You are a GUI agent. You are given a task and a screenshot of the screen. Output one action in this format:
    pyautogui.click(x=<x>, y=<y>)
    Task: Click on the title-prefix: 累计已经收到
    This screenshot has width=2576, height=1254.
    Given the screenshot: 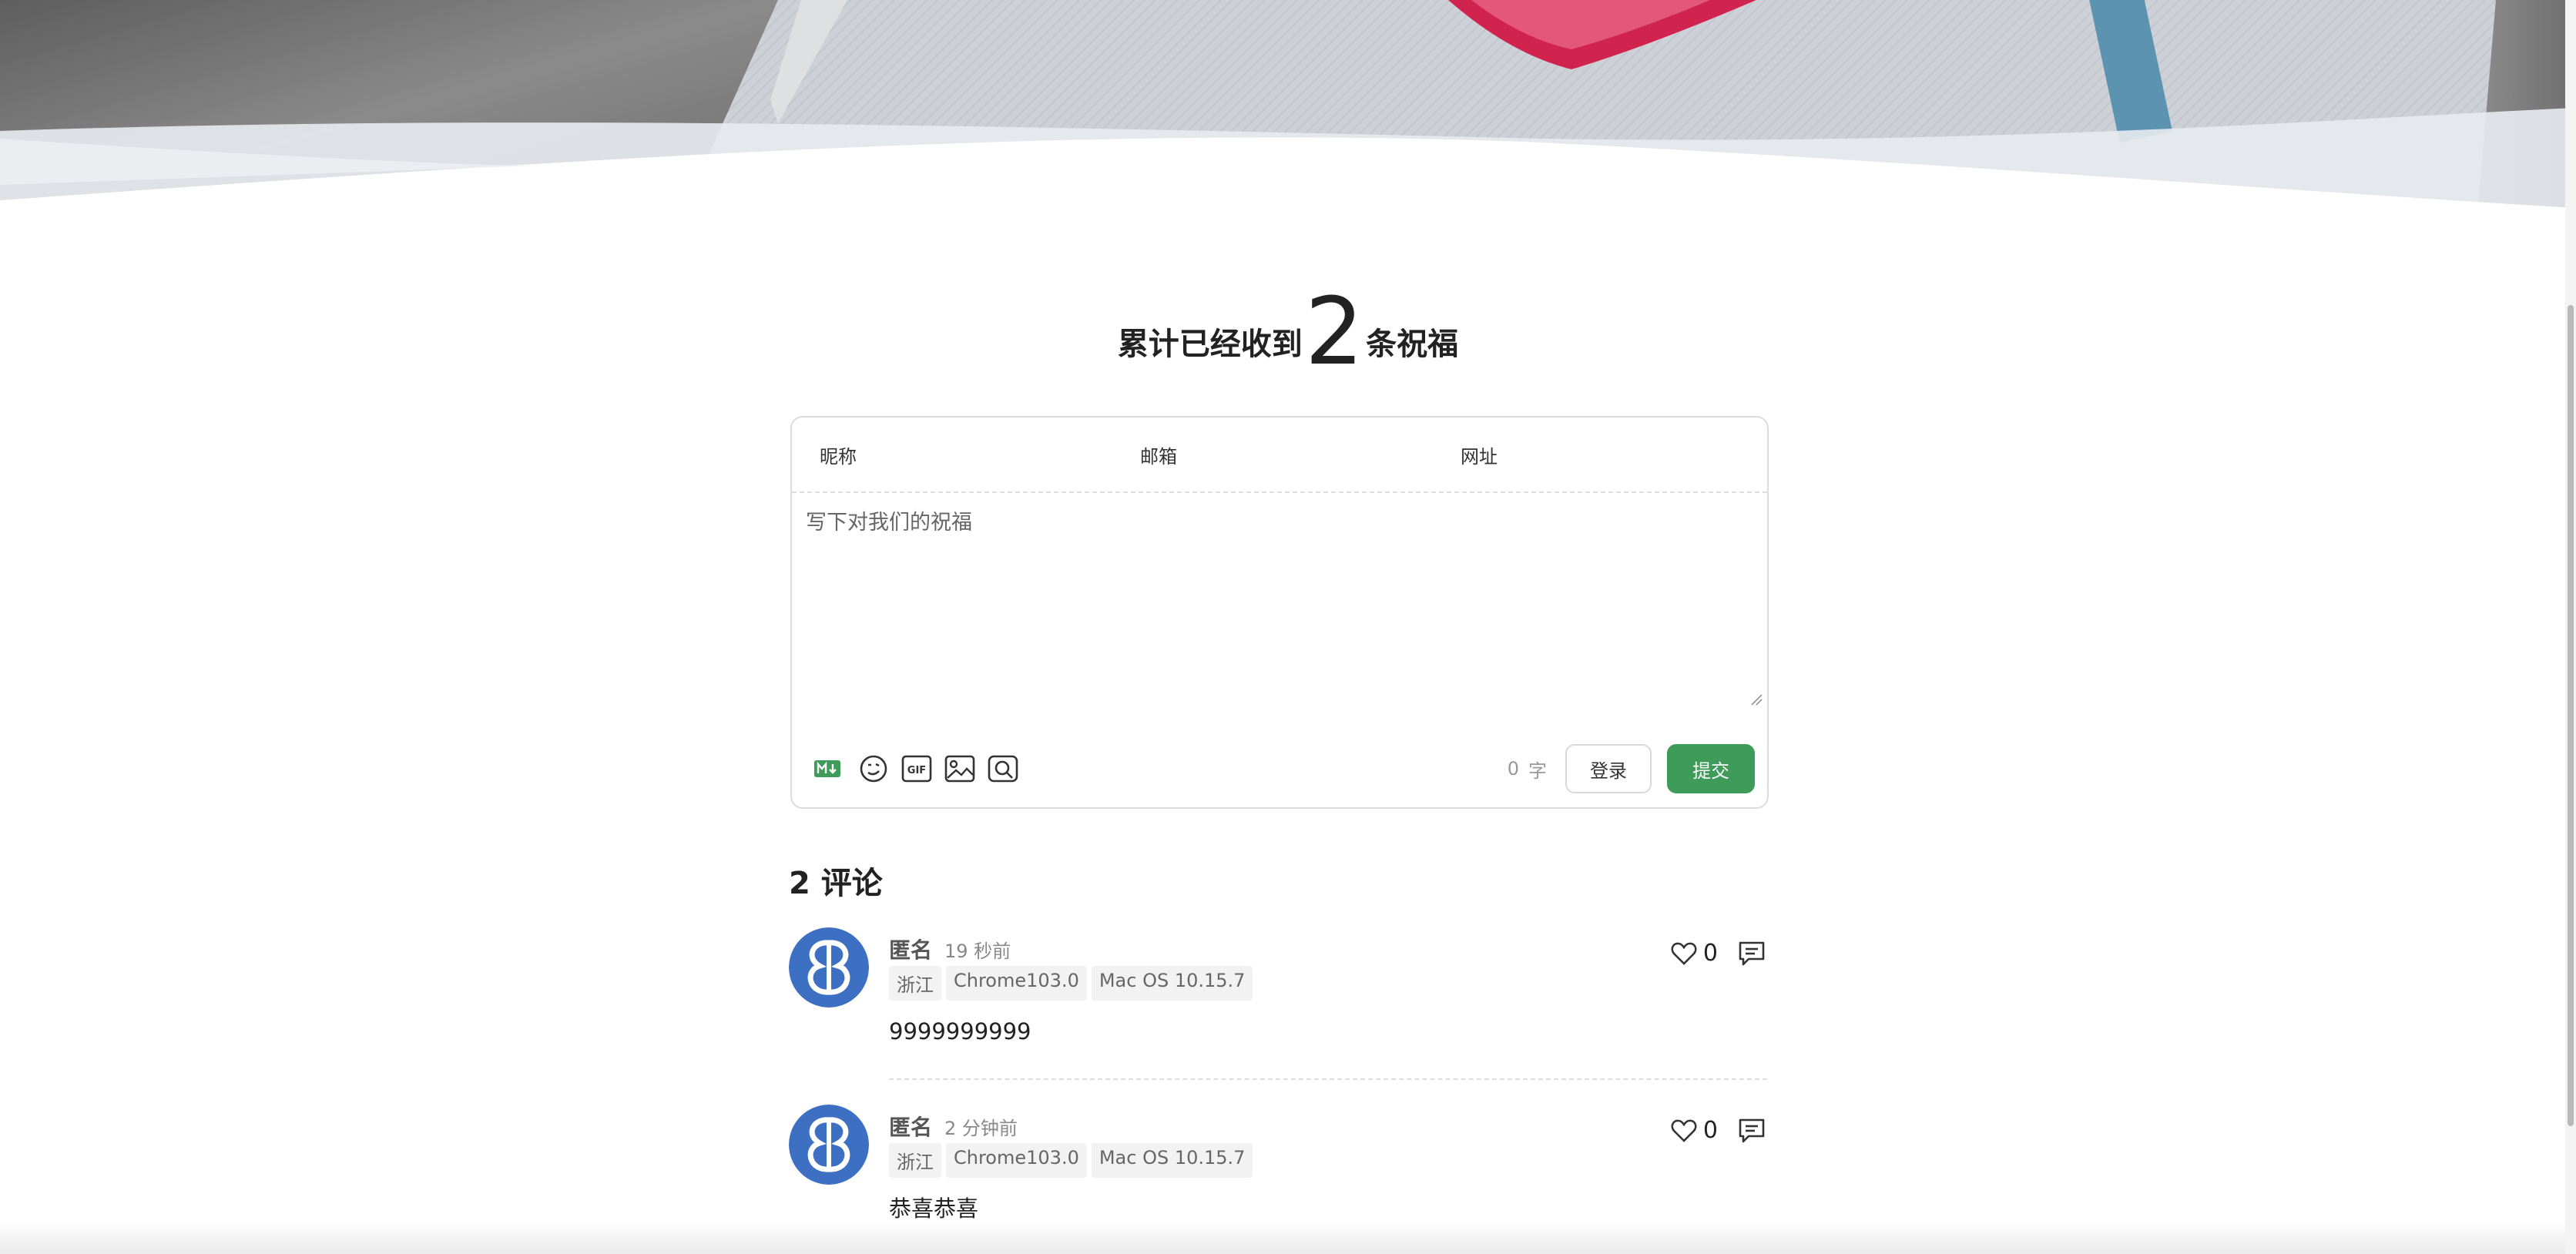 What is the action you would take?
    pyautogui.click(x=1210, y=344)
    